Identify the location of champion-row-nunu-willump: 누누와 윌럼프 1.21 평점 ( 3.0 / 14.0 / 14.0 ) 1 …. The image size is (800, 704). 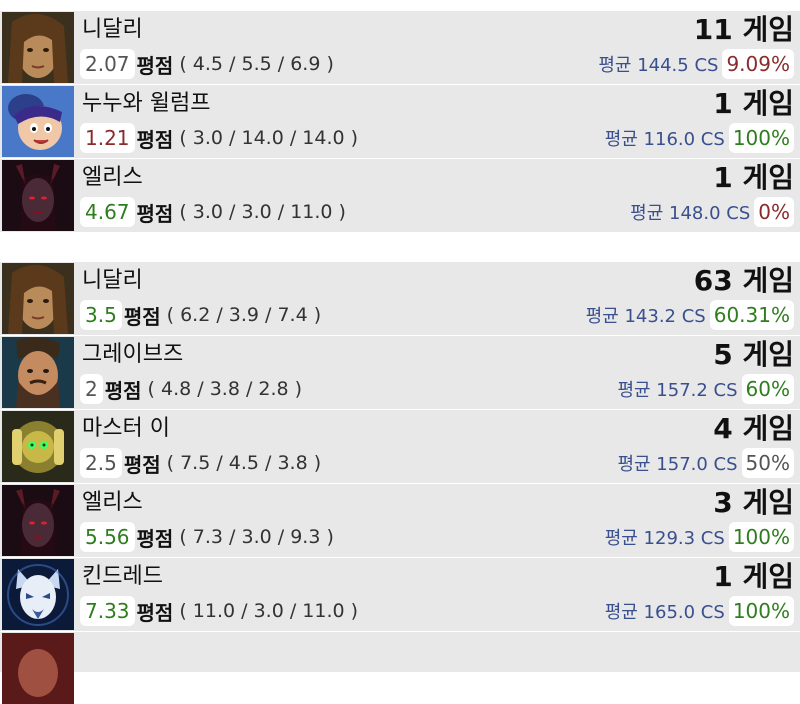
(400, 121).